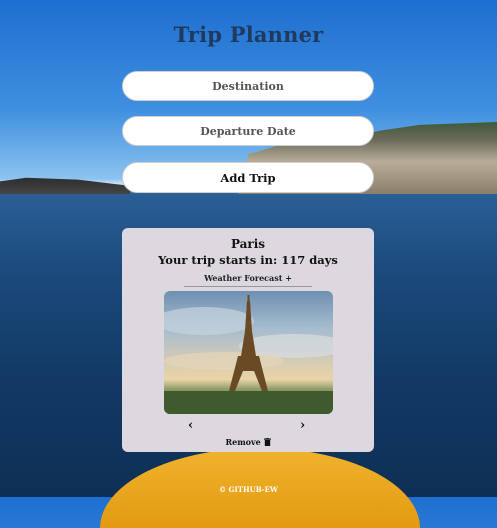 The width and height of the screenshot is (497, 528). I want to click on departure-date-input: Departure Date, so click(248, 131).